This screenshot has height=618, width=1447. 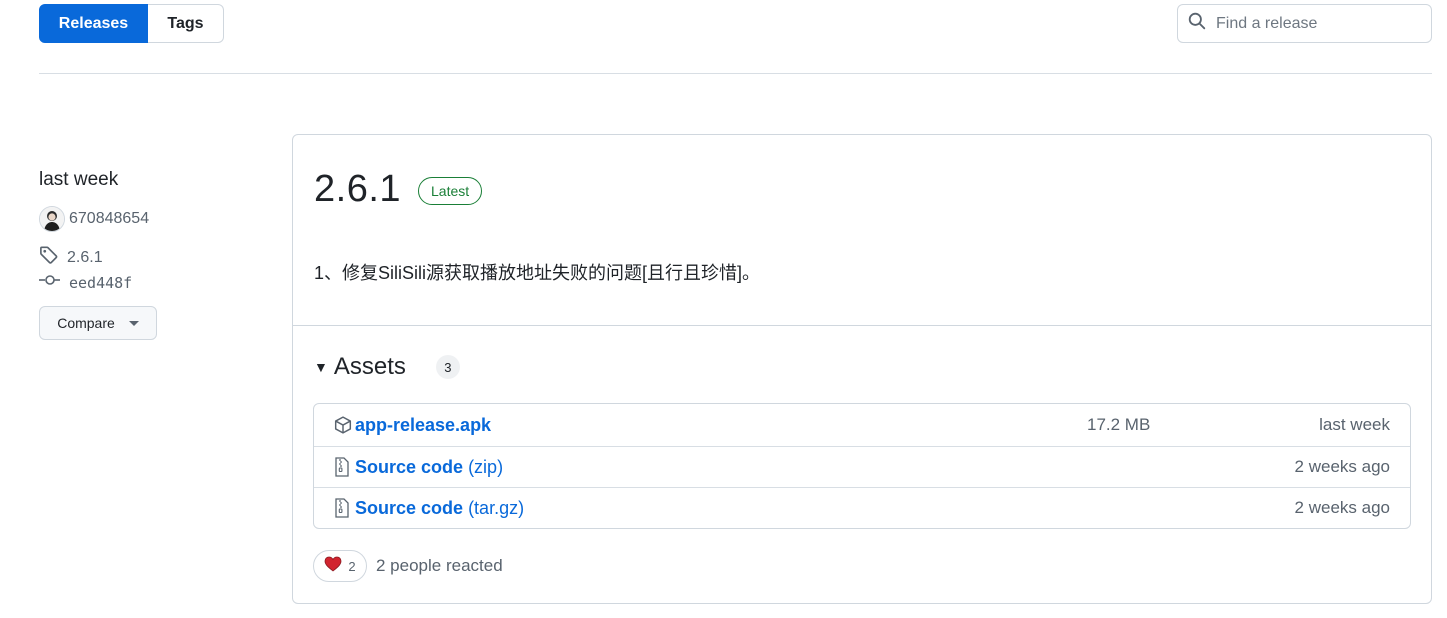 I want to click on list-item: Source code (zip) 2 weeks ago, so click(x=862, y=466).